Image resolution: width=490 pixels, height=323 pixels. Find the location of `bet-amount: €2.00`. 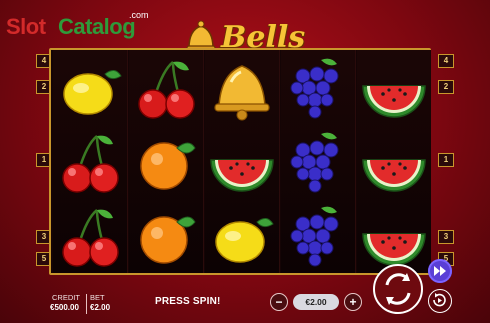

bet-amount: €2.00 is located at coordinates (316, 302).